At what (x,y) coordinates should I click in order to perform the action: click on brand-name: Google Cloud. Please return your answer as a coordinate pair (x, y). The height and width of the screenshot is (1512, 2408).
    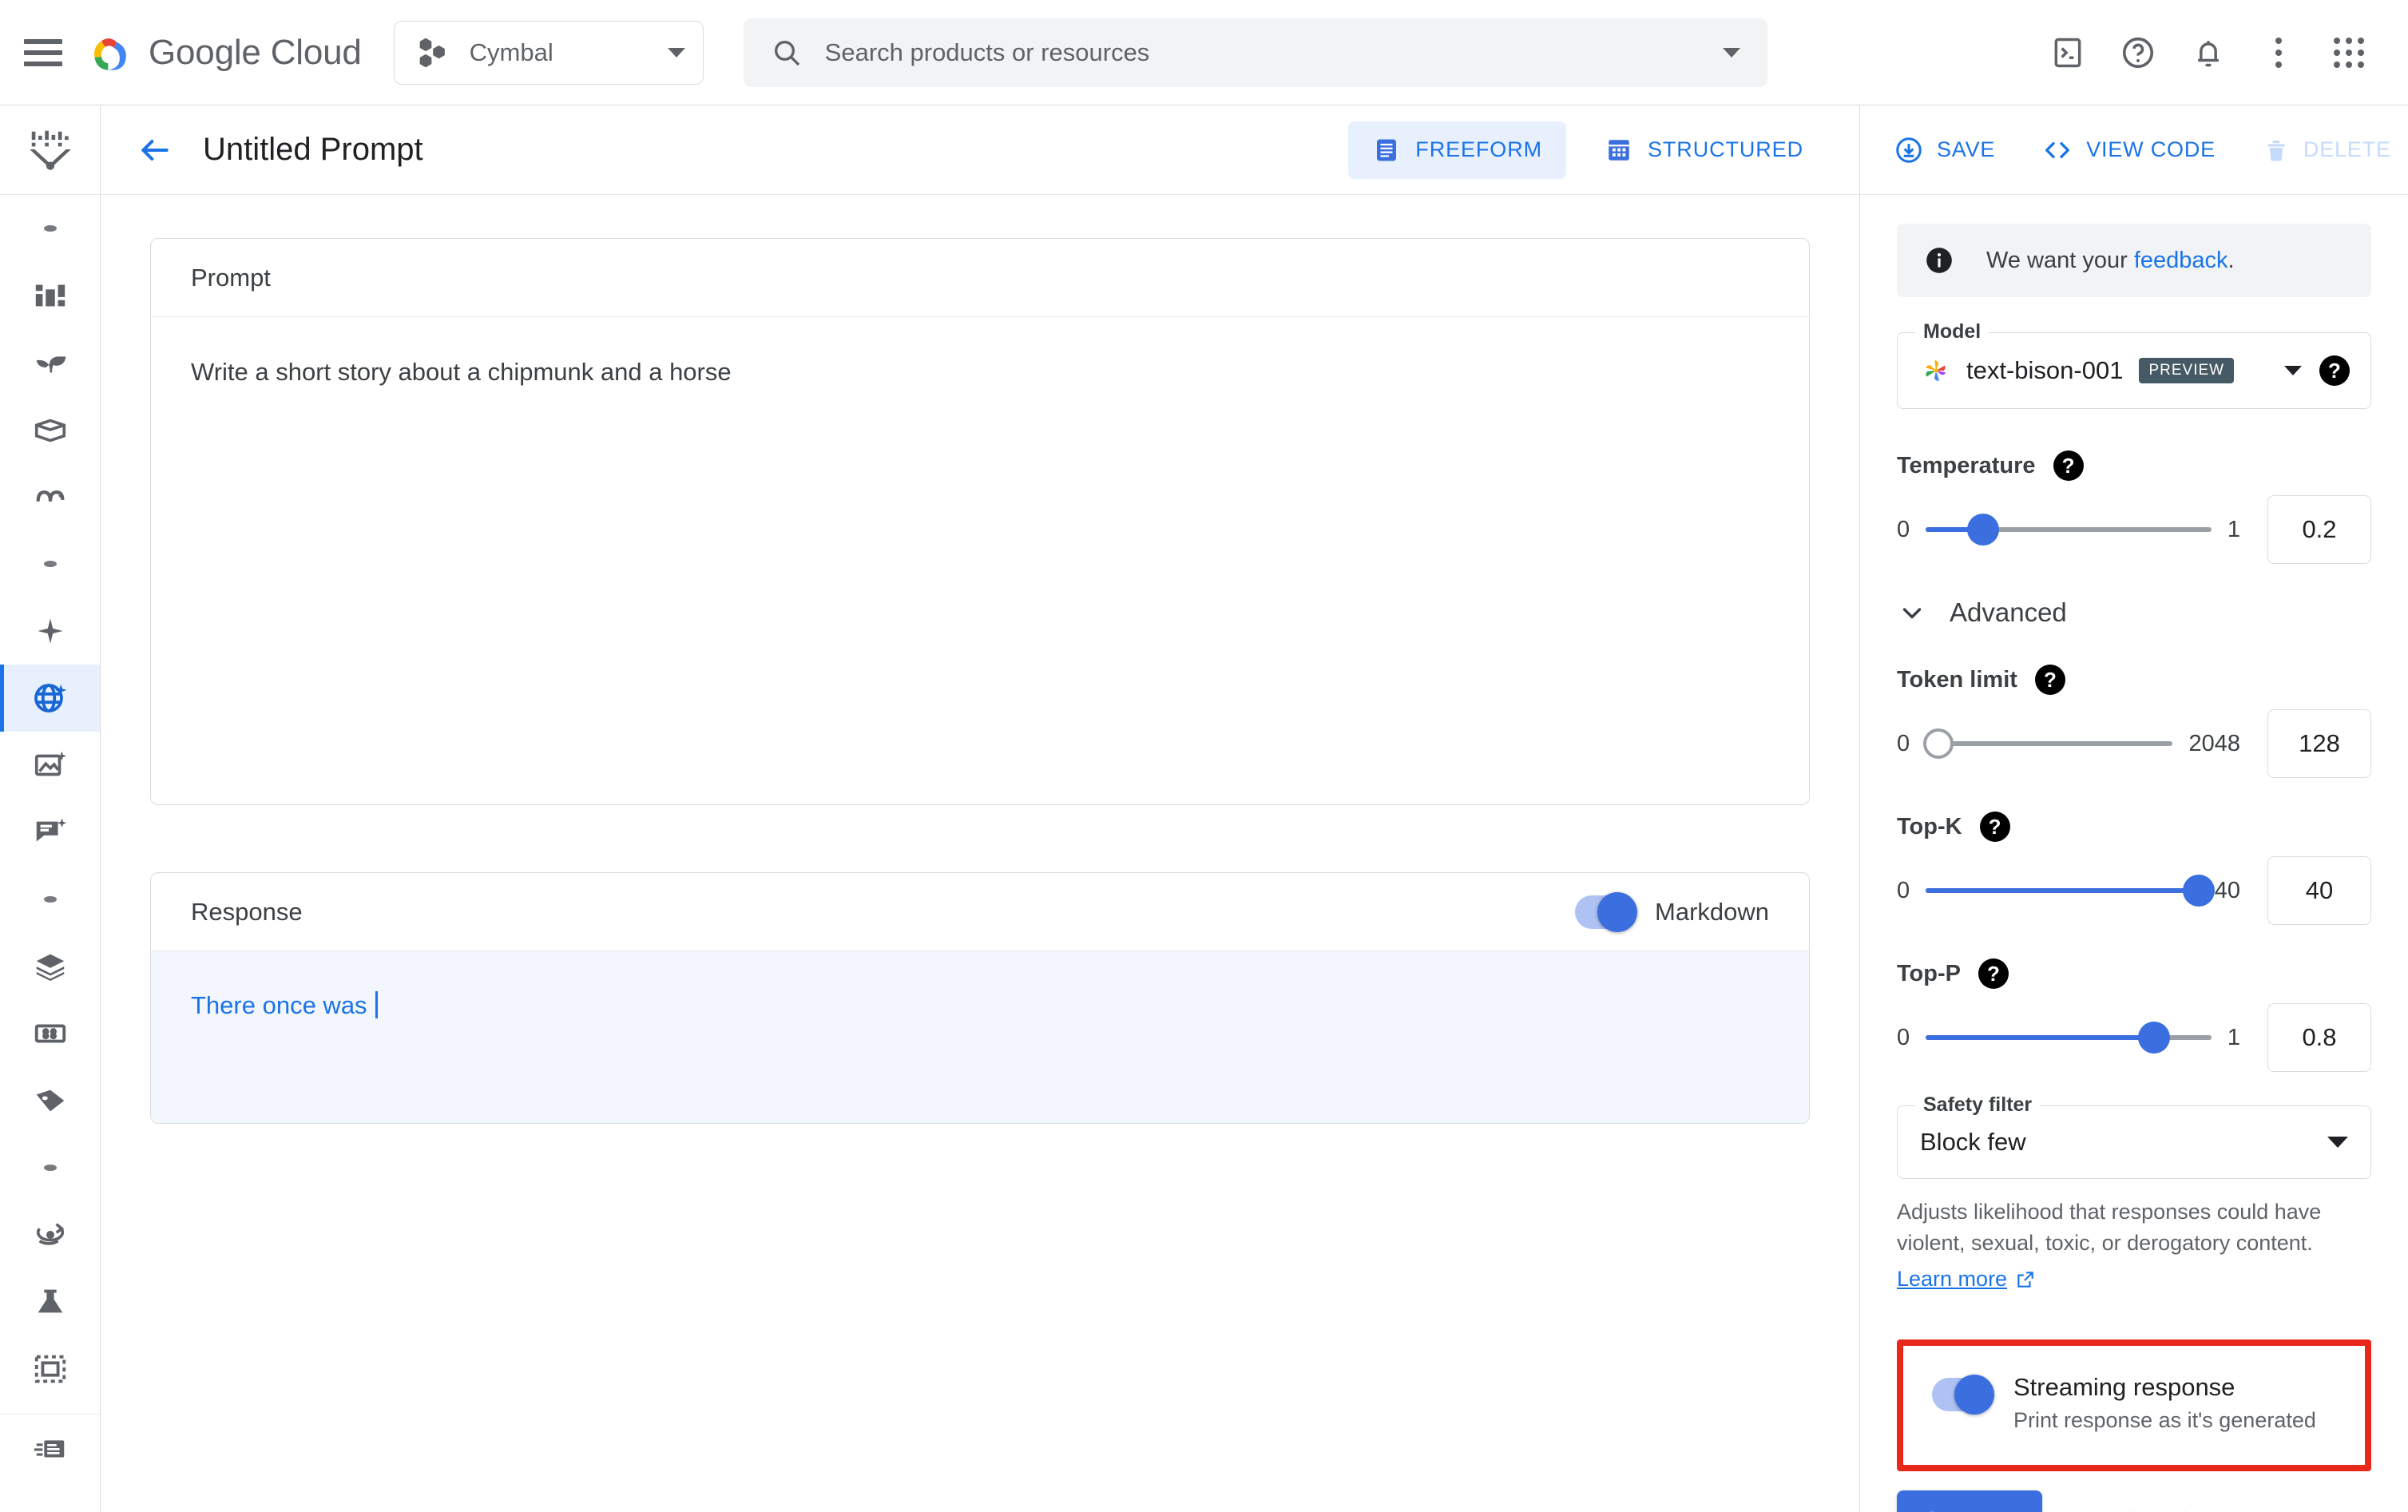
    Looking at the image, I should click on (255, 52).